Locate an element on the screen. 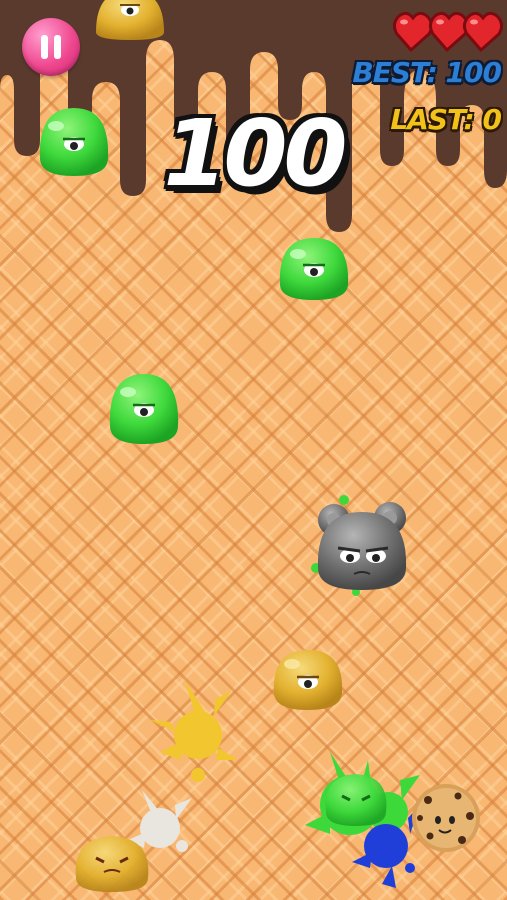 This screenshot has width=507, height=900. current-score: 100 is located at coordinates (255, 153).